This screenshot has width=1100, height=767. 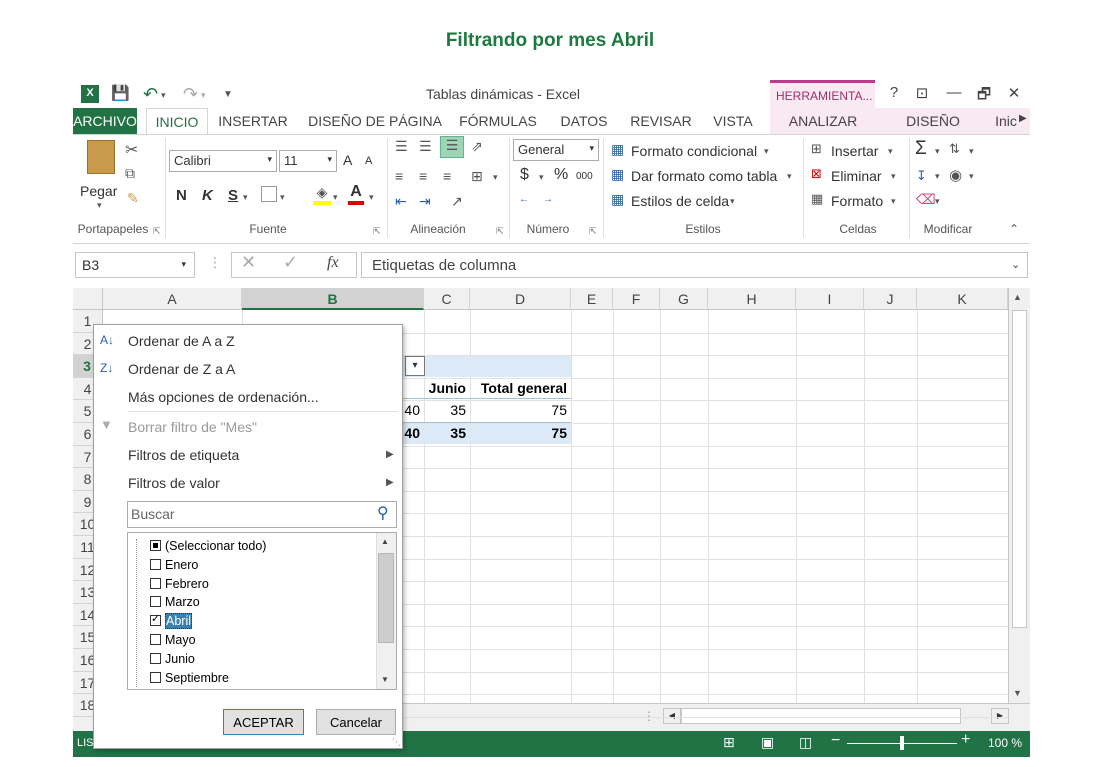 What do you see at coordinates (181, 341) in the screenshot?
I see `menu-sort-az: Ordenar de A a Z` at bounding box center [181, 341].